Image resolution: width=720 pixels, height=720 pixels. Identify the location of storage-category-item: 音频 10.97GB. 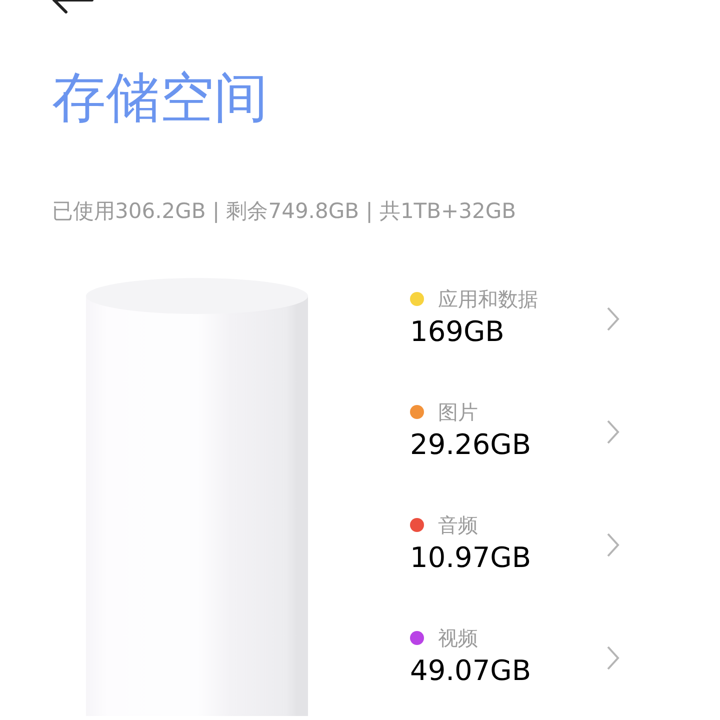
(515, 545).